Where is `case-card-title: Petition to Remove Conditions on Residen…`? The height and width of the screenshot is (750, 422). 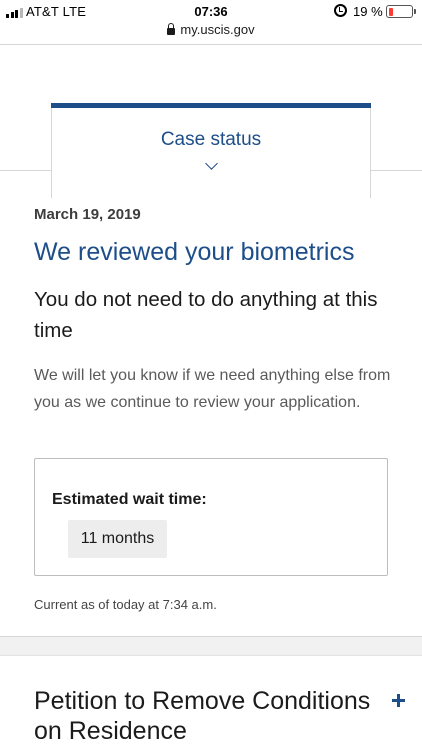 case-card-title: Petition to Remove Conditions on Residen… is located at coordinates (209, 716).